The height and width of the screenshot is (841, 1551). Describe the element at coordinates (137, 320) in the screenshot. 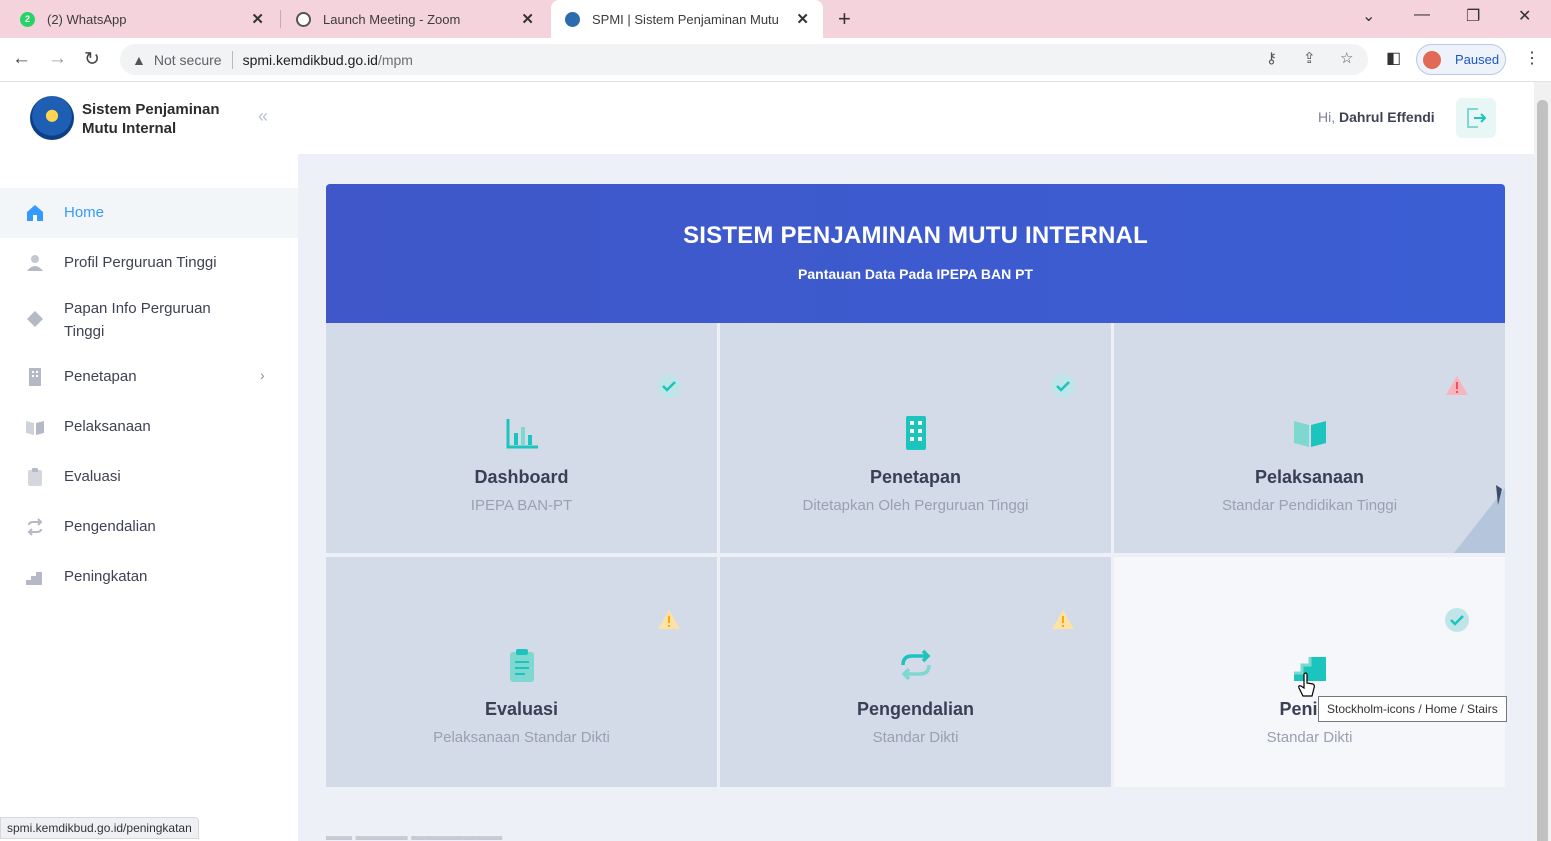

I see `sidebar-item-label: Papan Info Perguruan Tinggi` at that location.